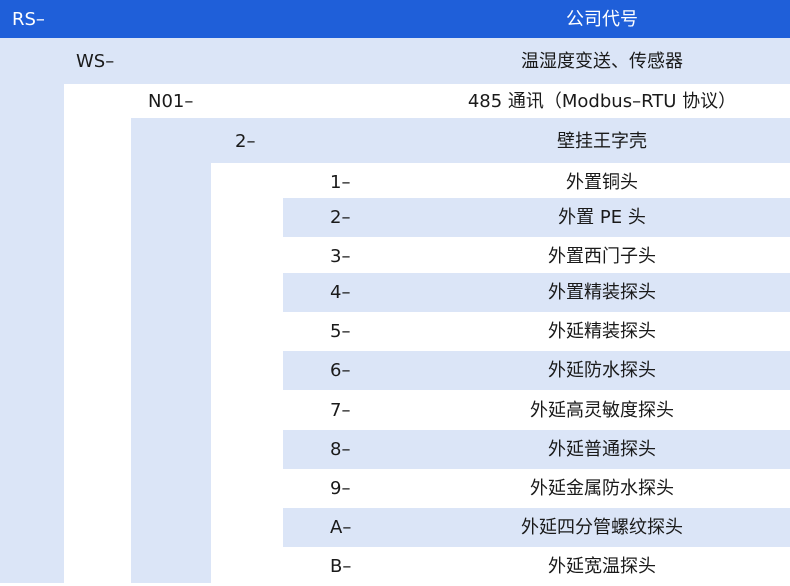  What do you see at coordinates (340, 292) in the screenshot?
I see `item-code: 4–` at bounding box center [340, 292].